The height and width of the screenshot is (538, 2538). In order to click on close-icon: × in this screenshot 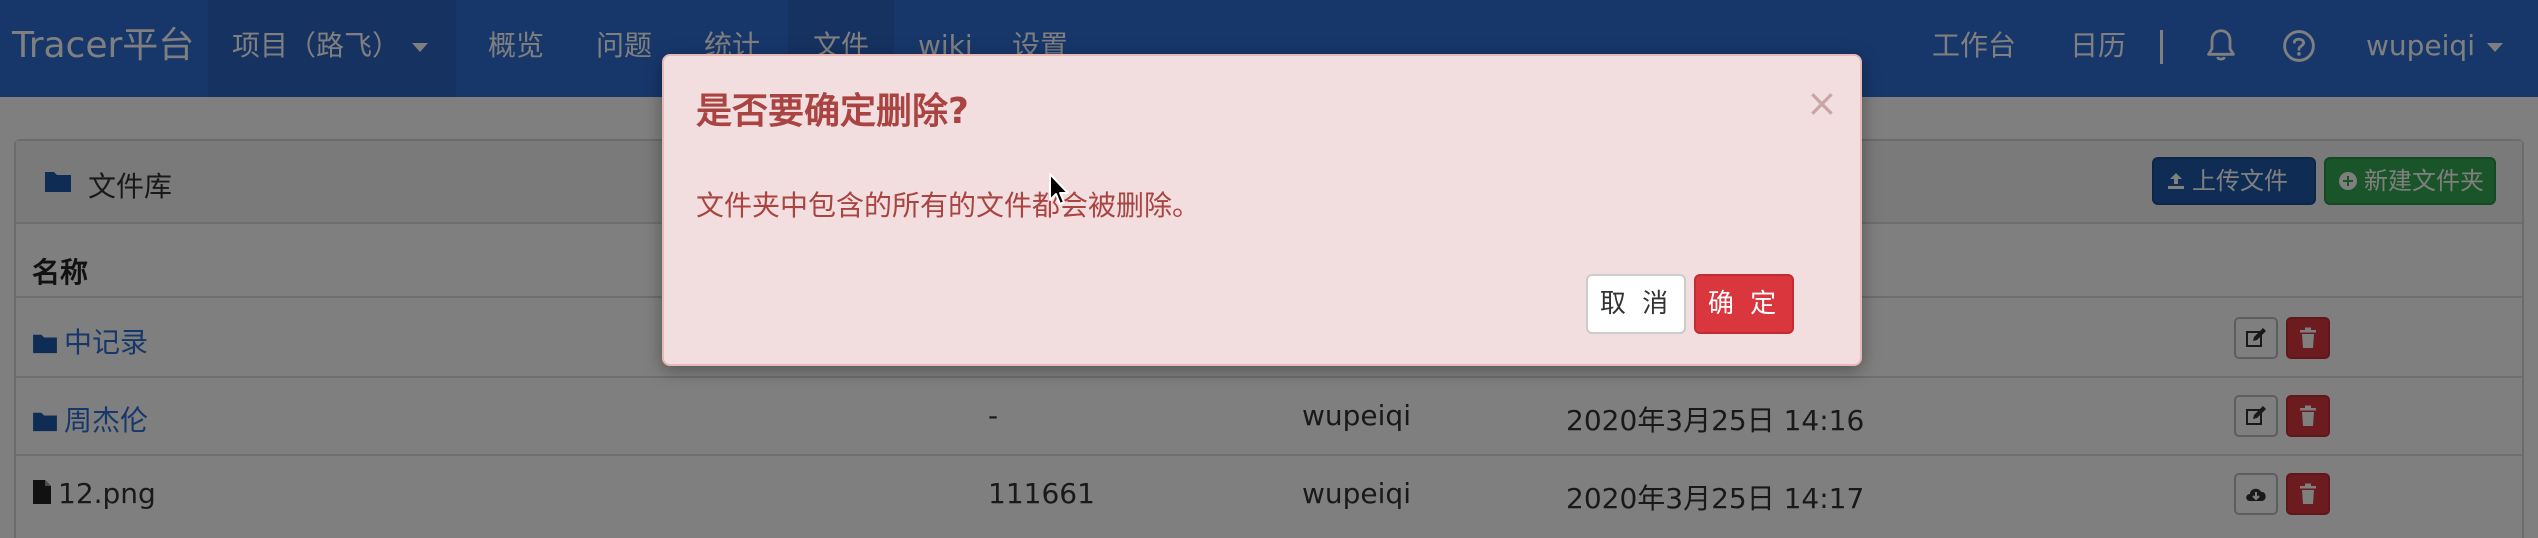, I will do `click(1822, 103)`.